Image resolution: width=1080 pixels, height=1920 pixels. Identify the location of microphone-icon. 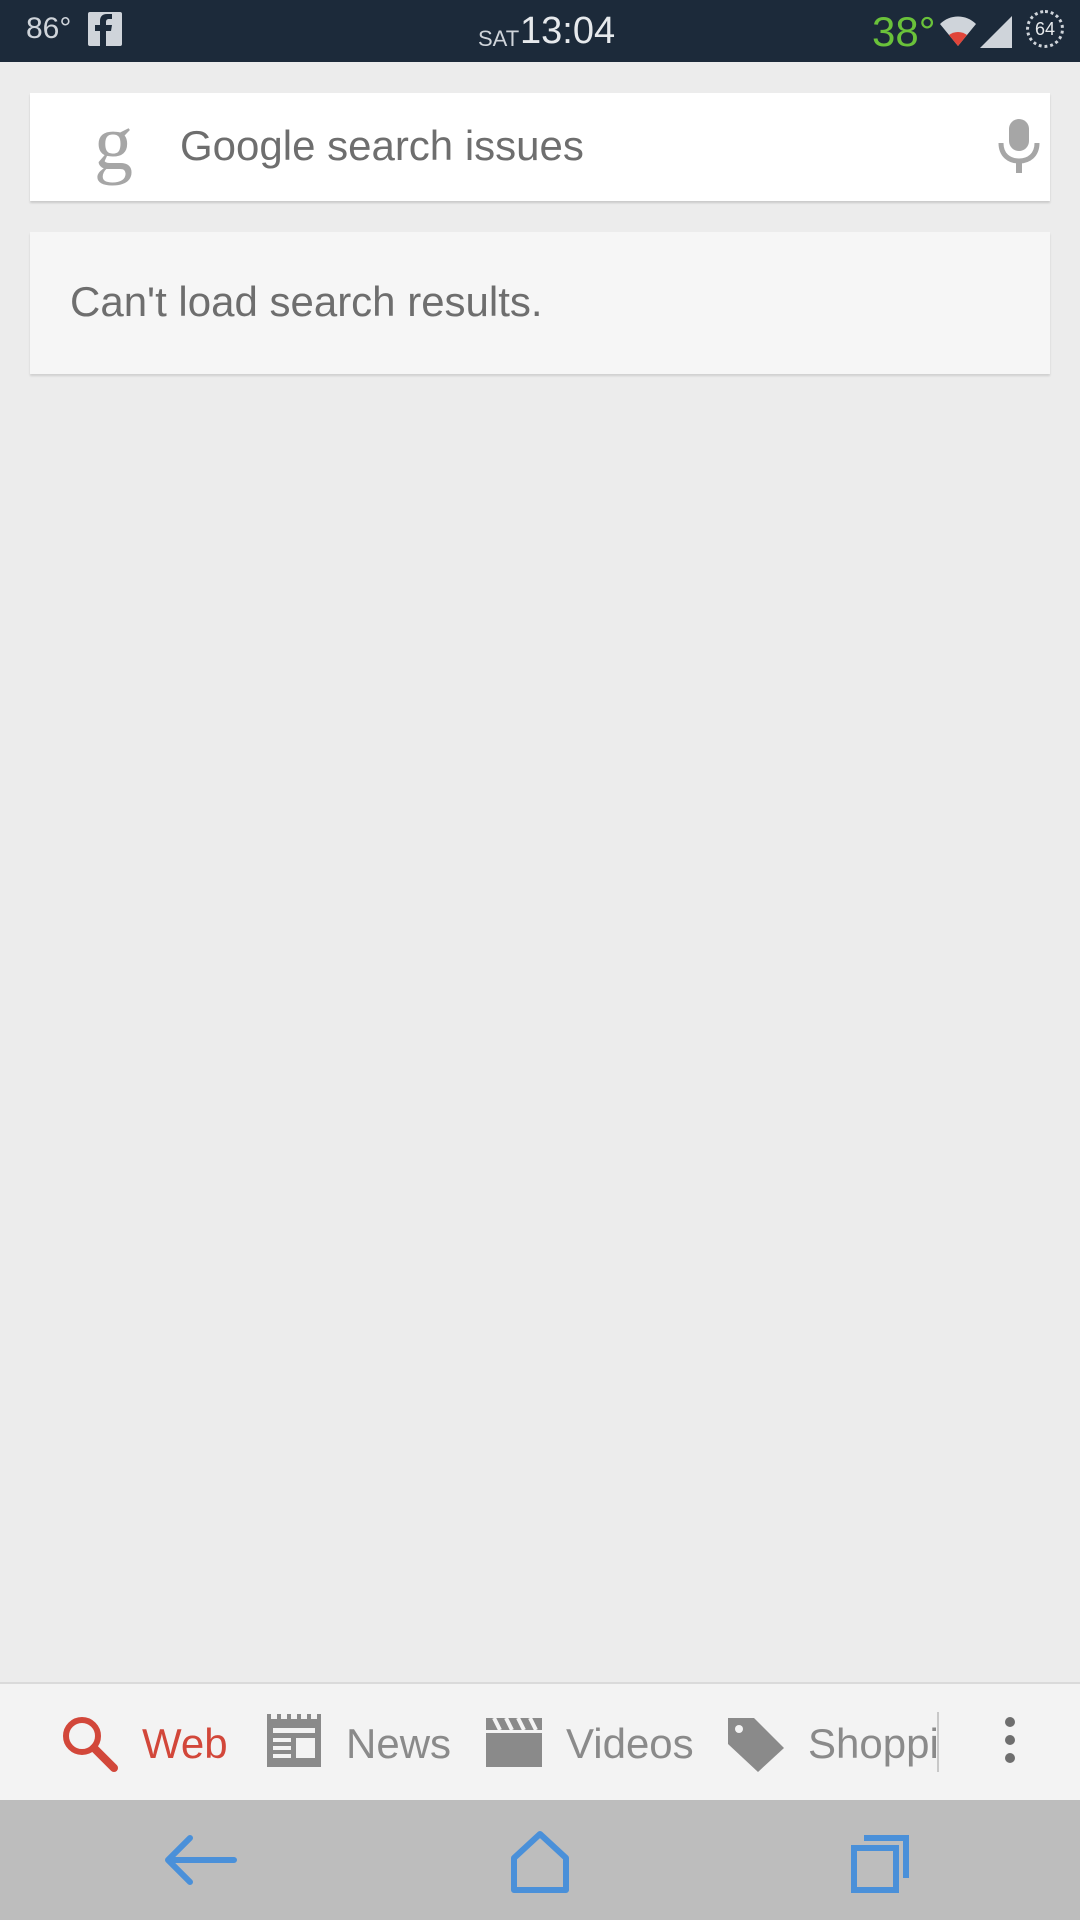
(1019, 149).